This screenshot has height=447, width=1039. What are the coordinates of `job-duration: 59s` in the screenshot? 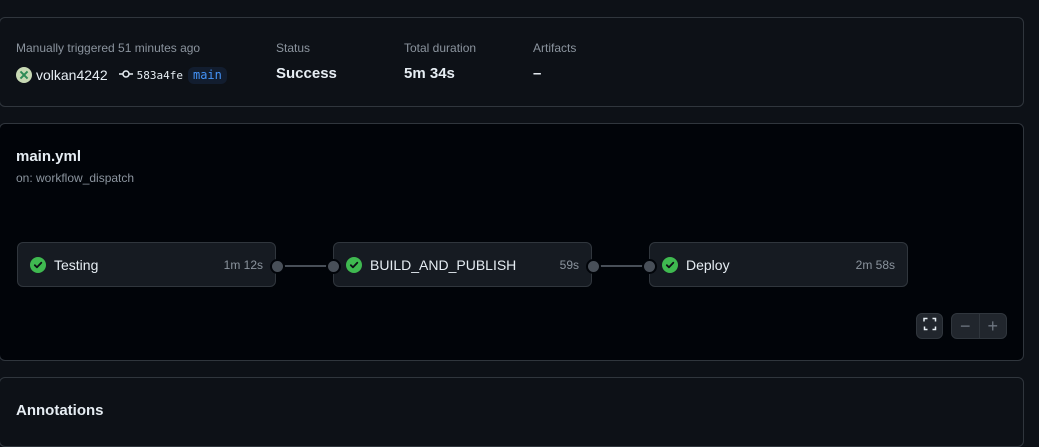 It's located at (569, 264).